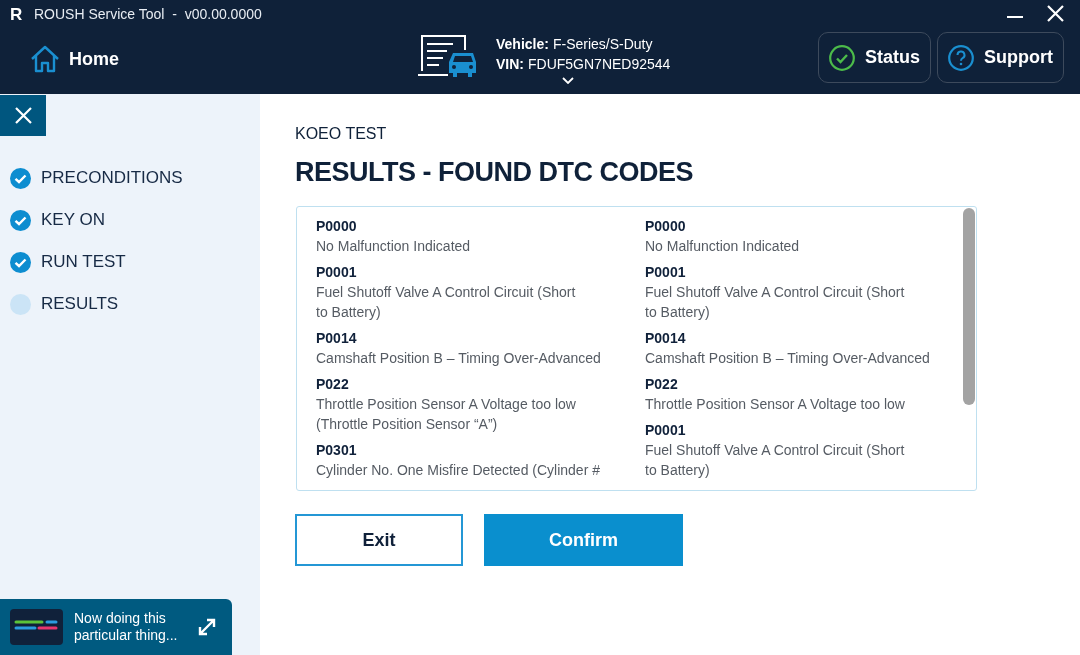  What do you see at coordinates (446, 414) in the screenshot?
I see `dtc-description: Throttle Position Sensor A Voltage too low (Throttle Position Sensor “A”)` at bounding box center [446, 414].